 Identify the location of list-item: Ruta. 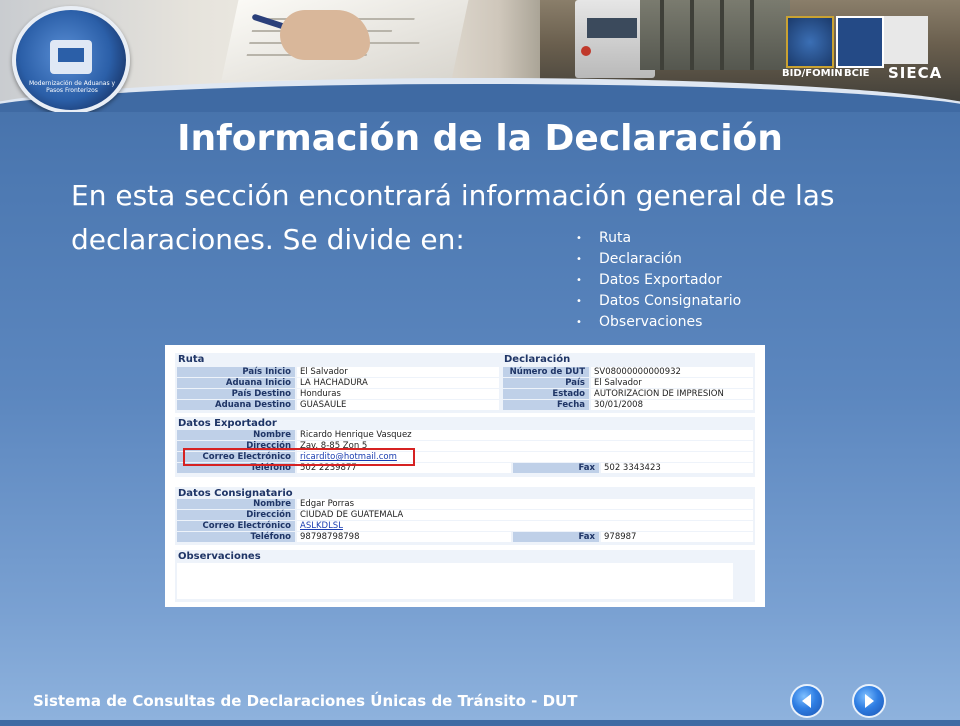
(658, 238).